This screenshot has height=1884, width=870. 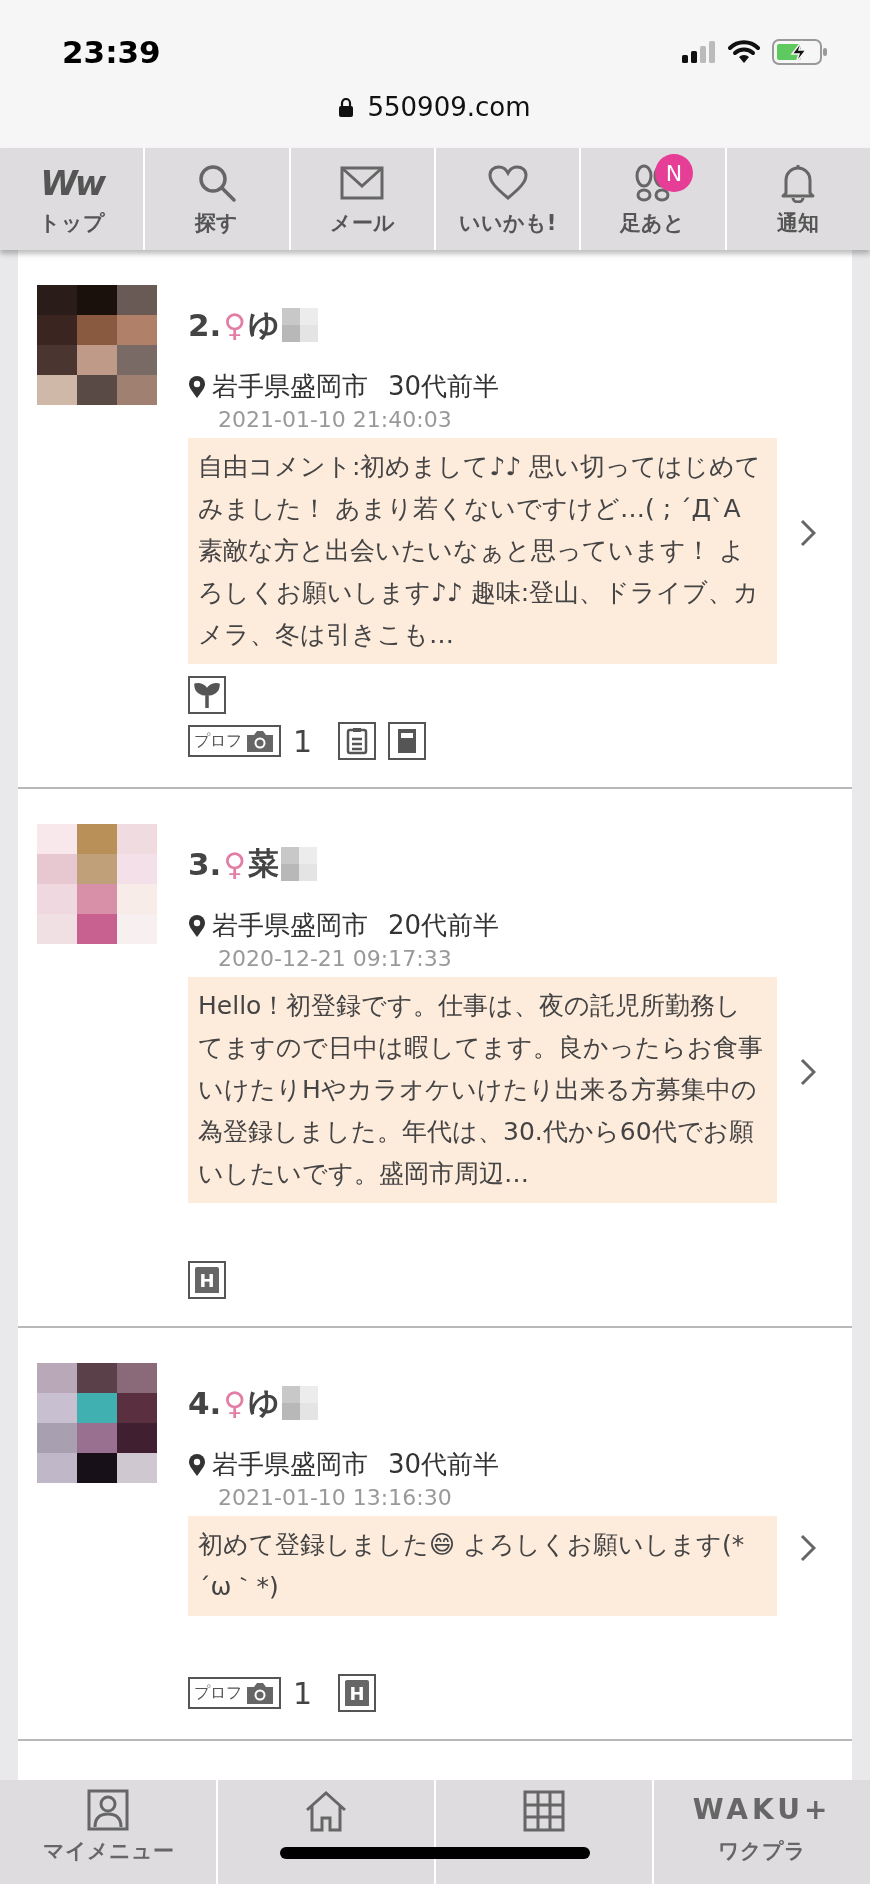 I want to click on bottom-nav-tab: マイメニュー, so click(x=108, y=1832).